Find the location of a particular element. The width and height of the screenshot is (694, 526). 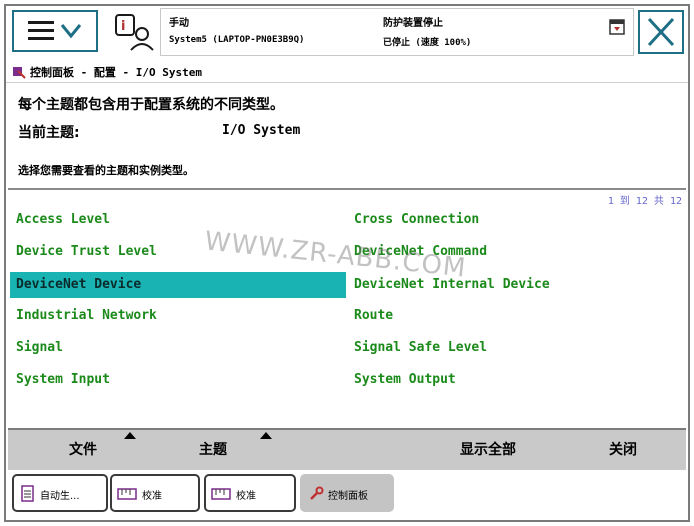

task-control-panel: 控制面板 is located at coordinates (347, 493).